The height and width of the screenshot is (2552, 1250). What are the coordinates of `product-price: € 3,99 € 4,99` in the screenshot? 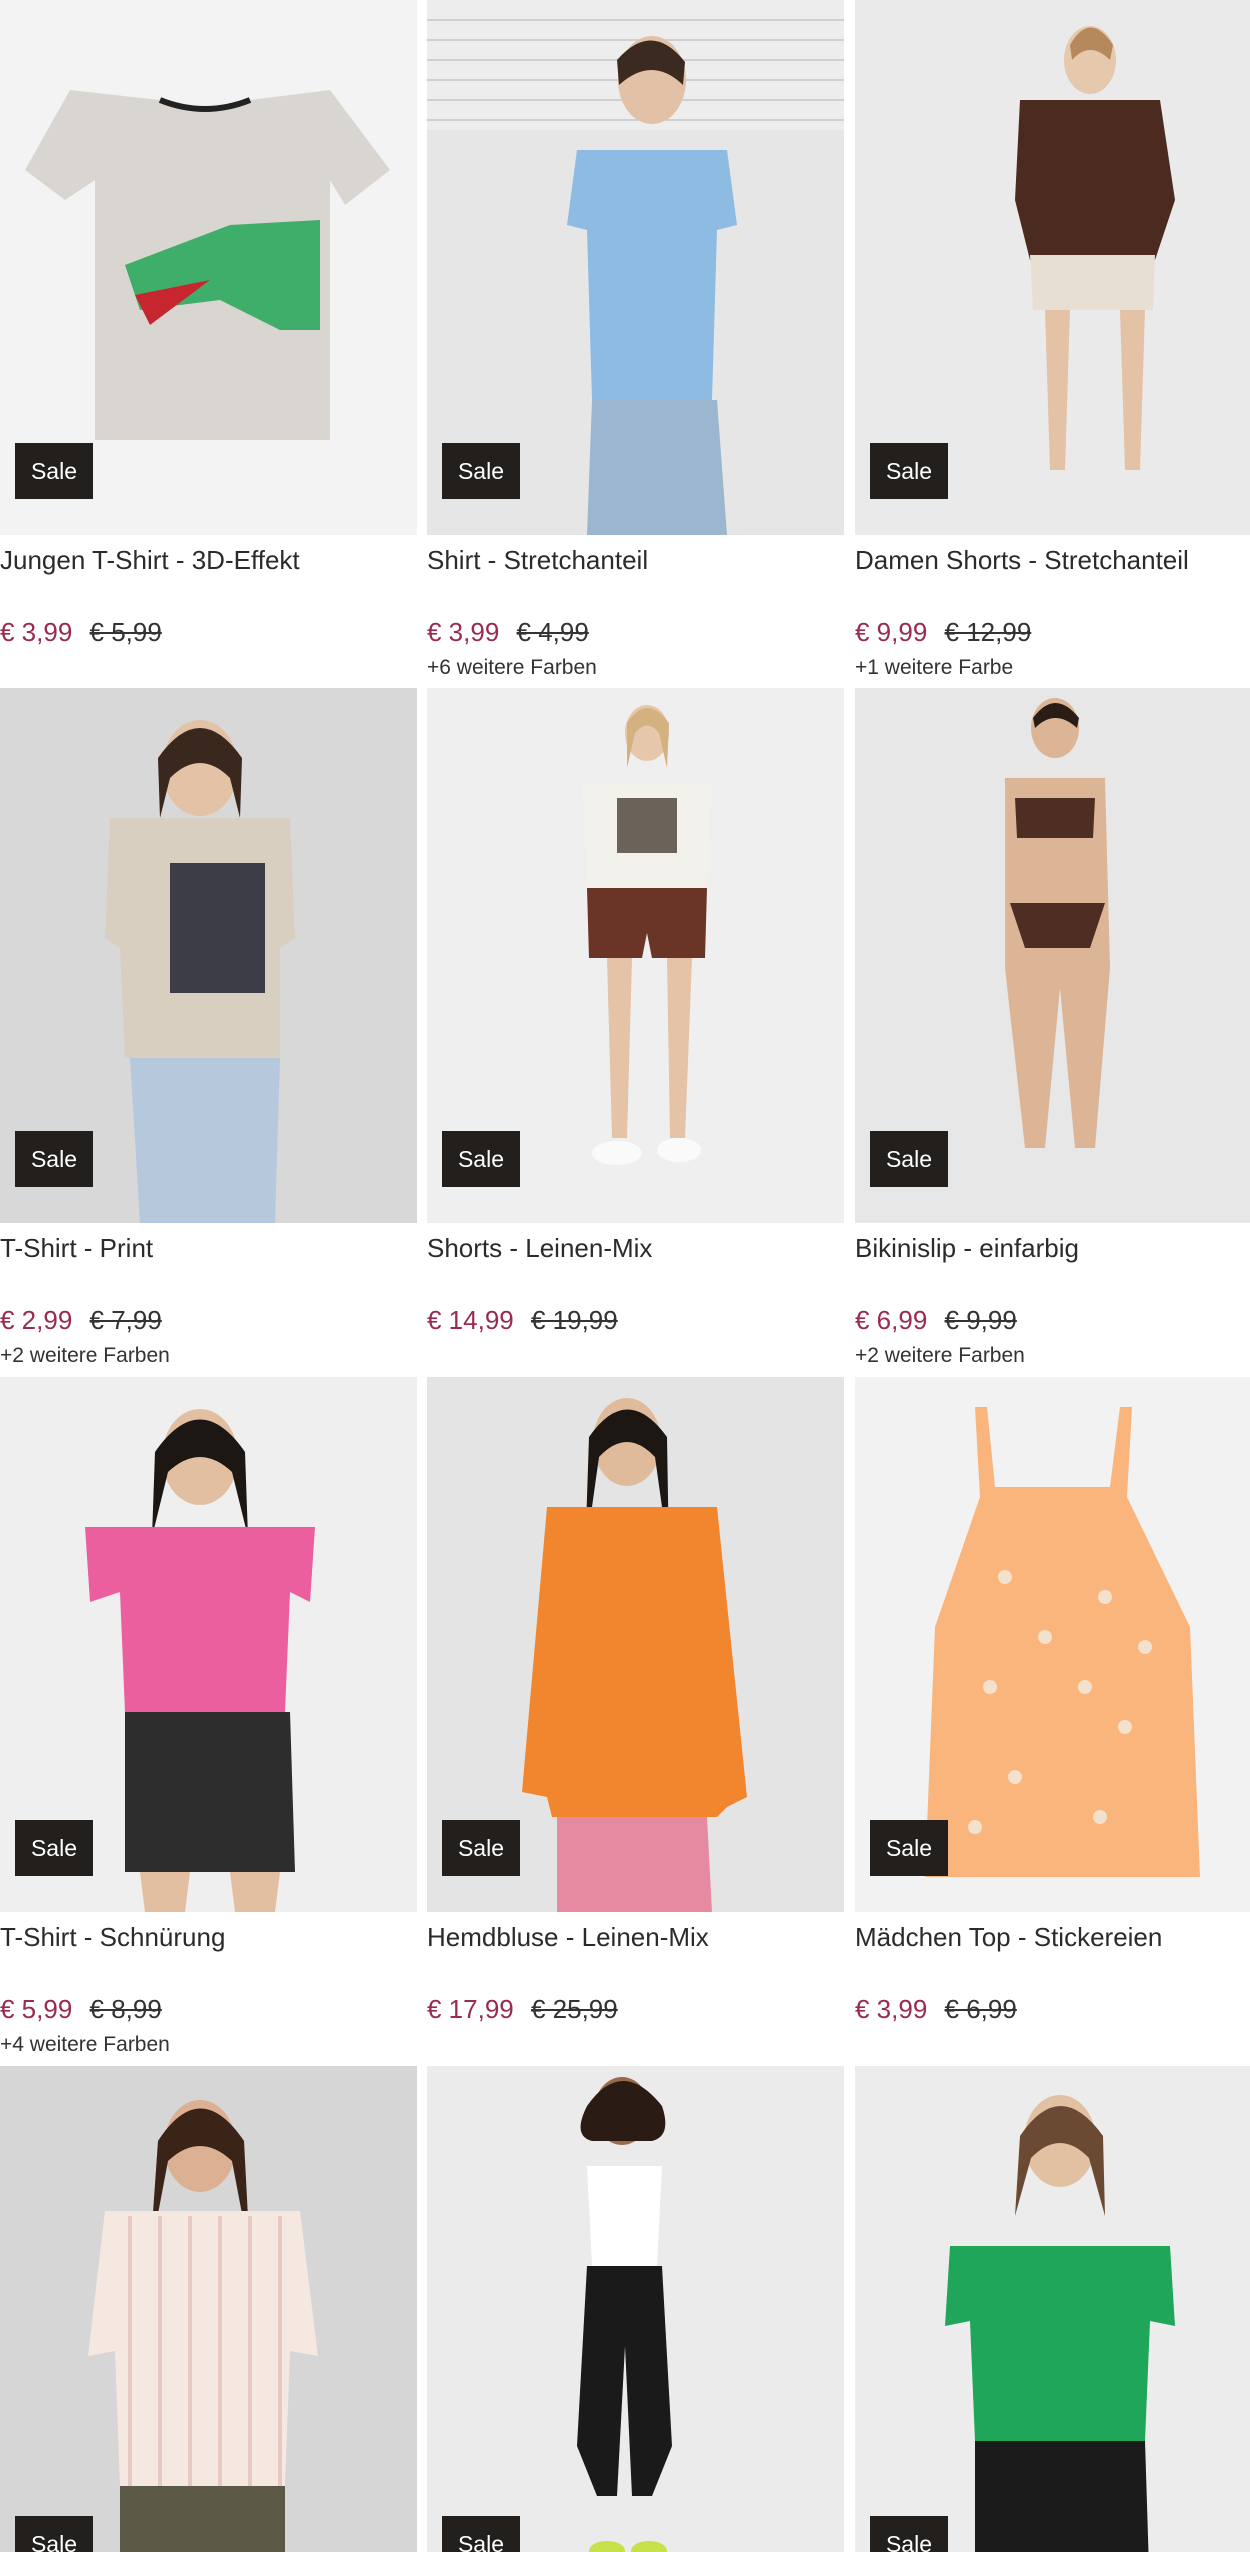 It's located at (508, 632).